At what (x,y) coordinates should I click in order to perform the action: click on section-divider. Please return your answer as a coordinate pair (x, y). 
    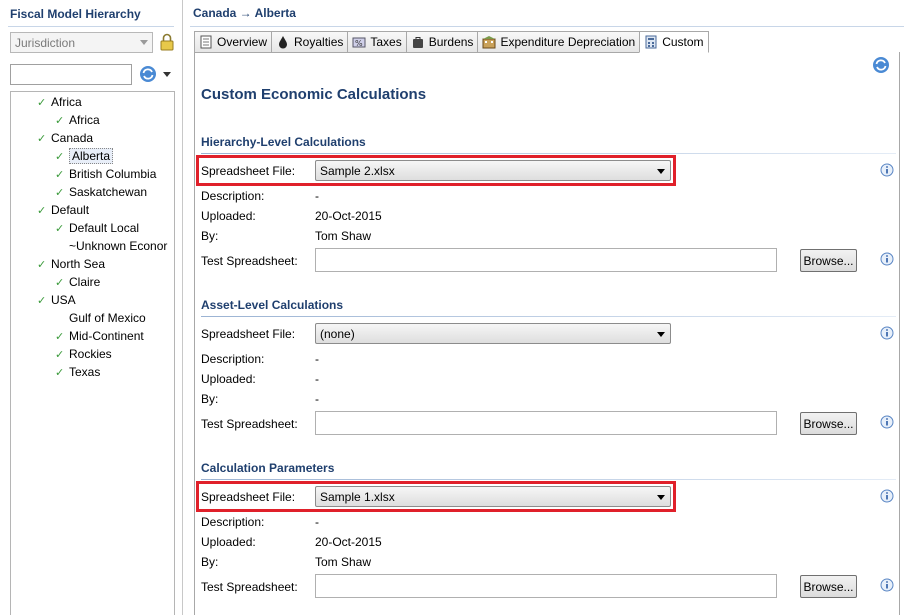
    Looking at the image, I should click on (548, 316).